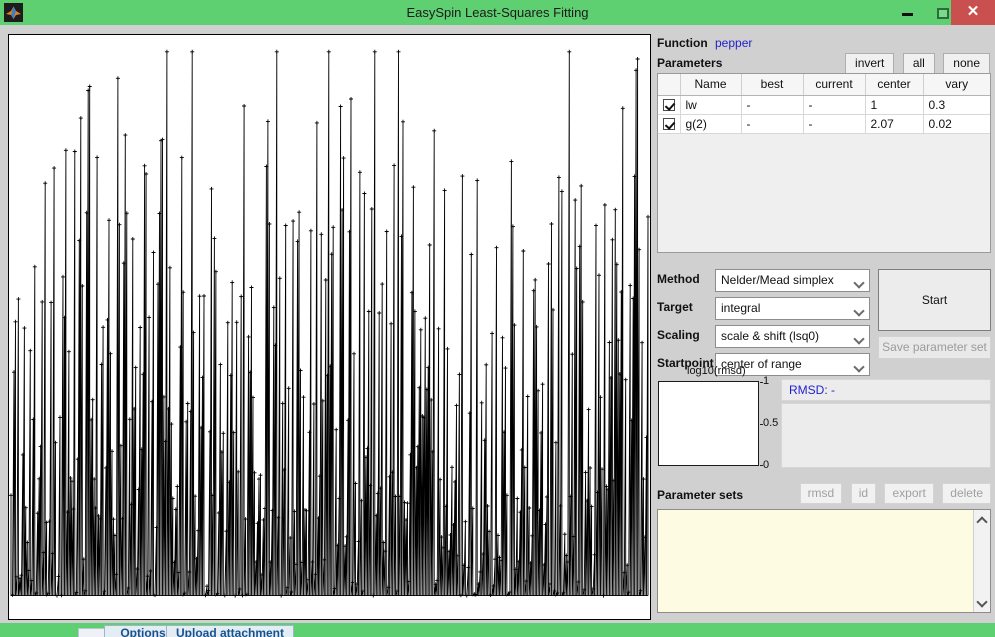  I want to click on window-title: EasySpin Least-Squares Fitting, so click(497, 12).